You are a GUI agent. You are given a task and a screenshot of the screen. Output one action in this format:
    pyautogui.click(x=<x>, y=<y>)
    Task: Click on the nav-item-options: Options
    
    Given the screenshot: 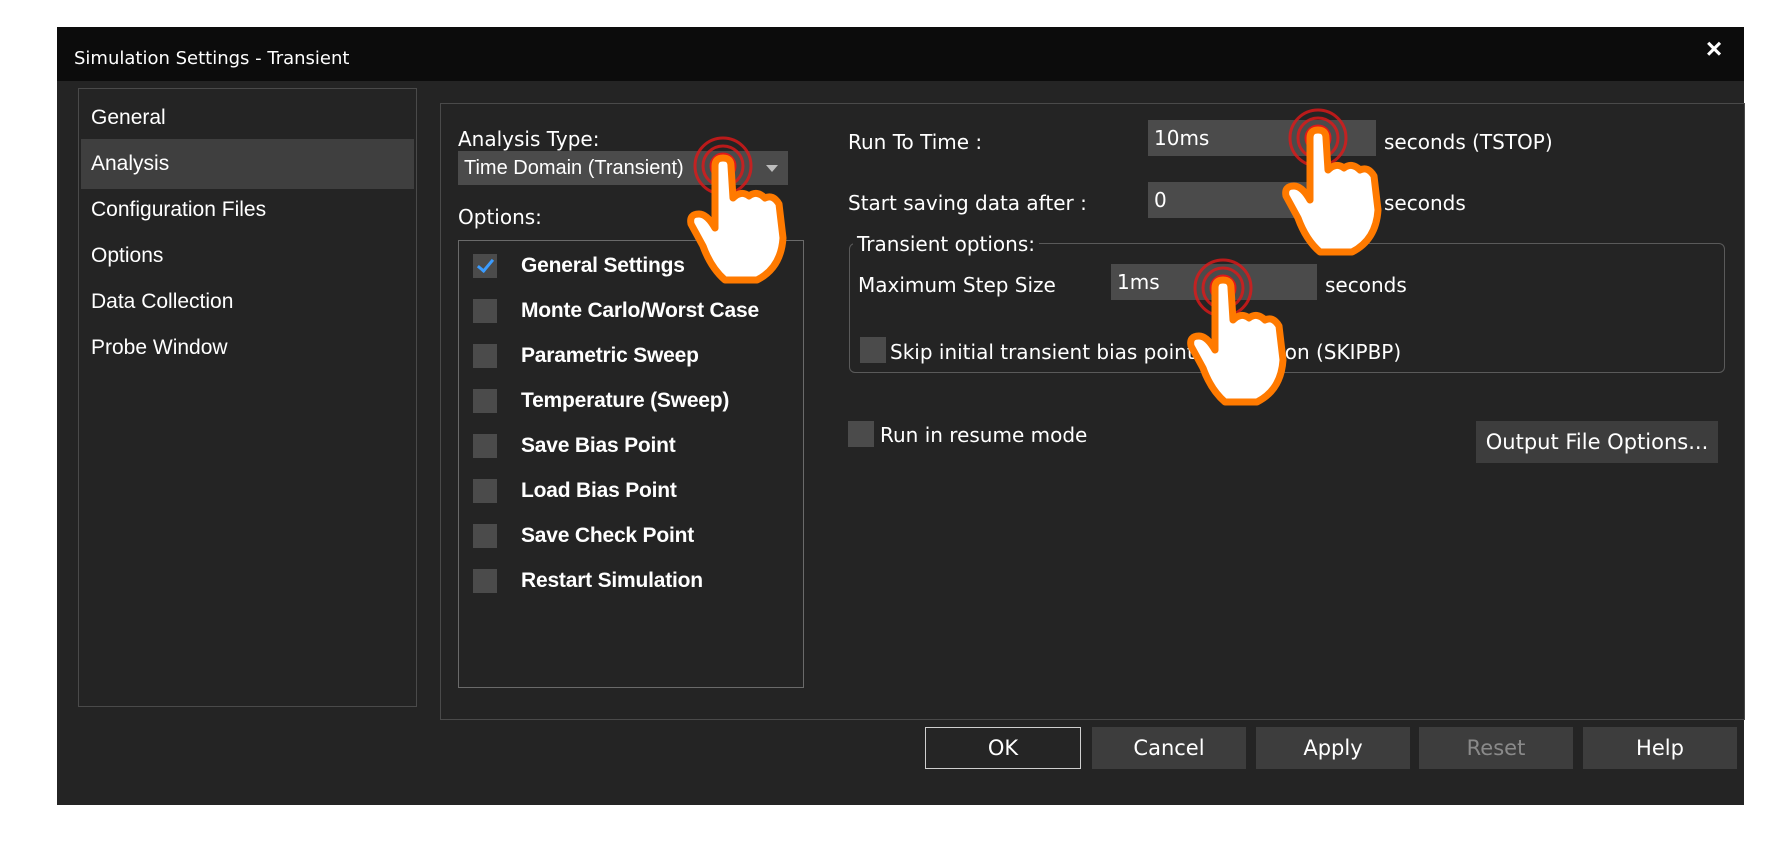 What is the action you would take?
    pyautogui.click(x=247, y=256)
    